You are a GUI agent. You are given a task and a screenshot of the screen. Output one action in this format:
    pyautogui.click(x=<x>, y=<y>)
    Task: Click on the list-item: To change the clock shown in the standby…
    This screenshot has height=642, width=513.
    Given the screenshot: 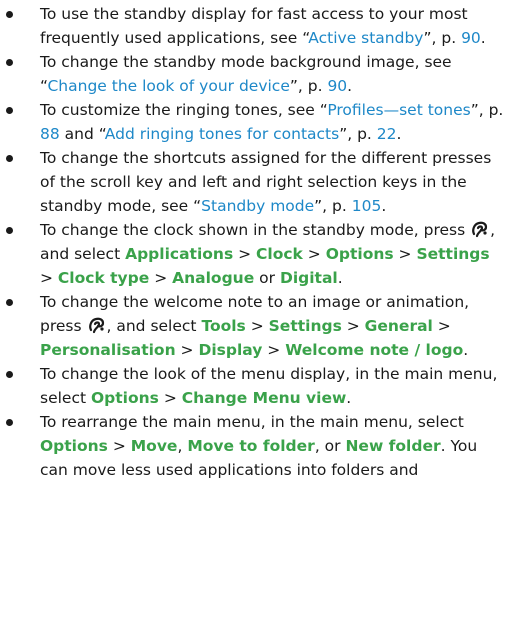 What is the action you would take?
    pyautogui.click(x=253, y=254)
    